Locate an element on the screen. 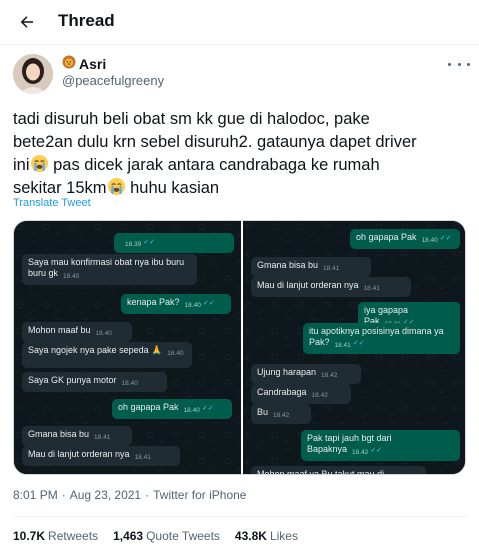  chat-message-text: kenapa Pak? is located at coordinates (153, 302).